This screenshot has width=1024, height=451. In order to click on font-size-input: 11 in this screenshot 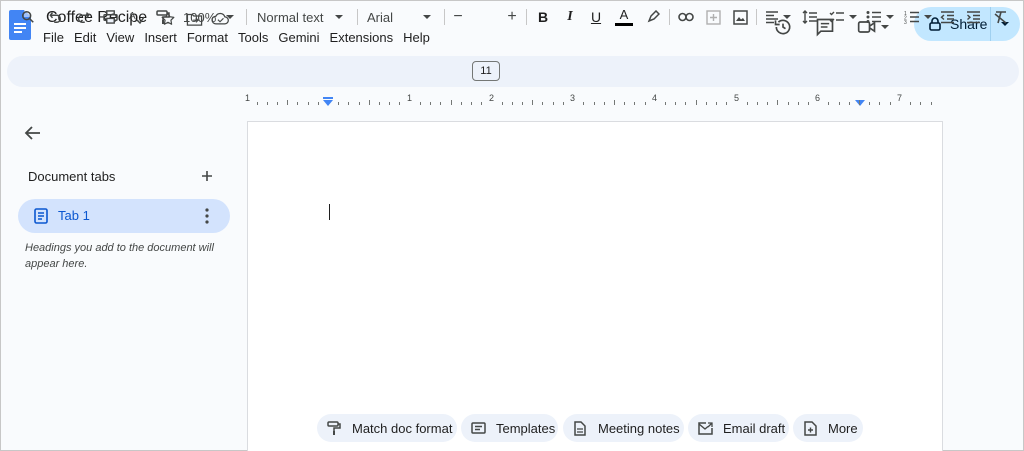, I will do `click(486, 71)`.